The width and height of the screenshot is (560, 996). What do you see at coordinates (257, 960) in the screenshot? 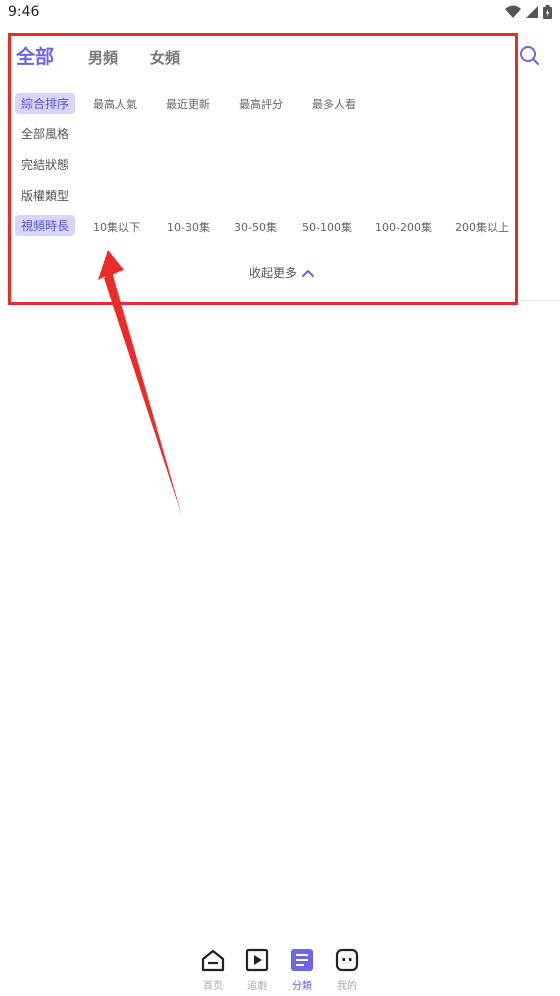
I see `play-icon` at bounding box center [257, 960].